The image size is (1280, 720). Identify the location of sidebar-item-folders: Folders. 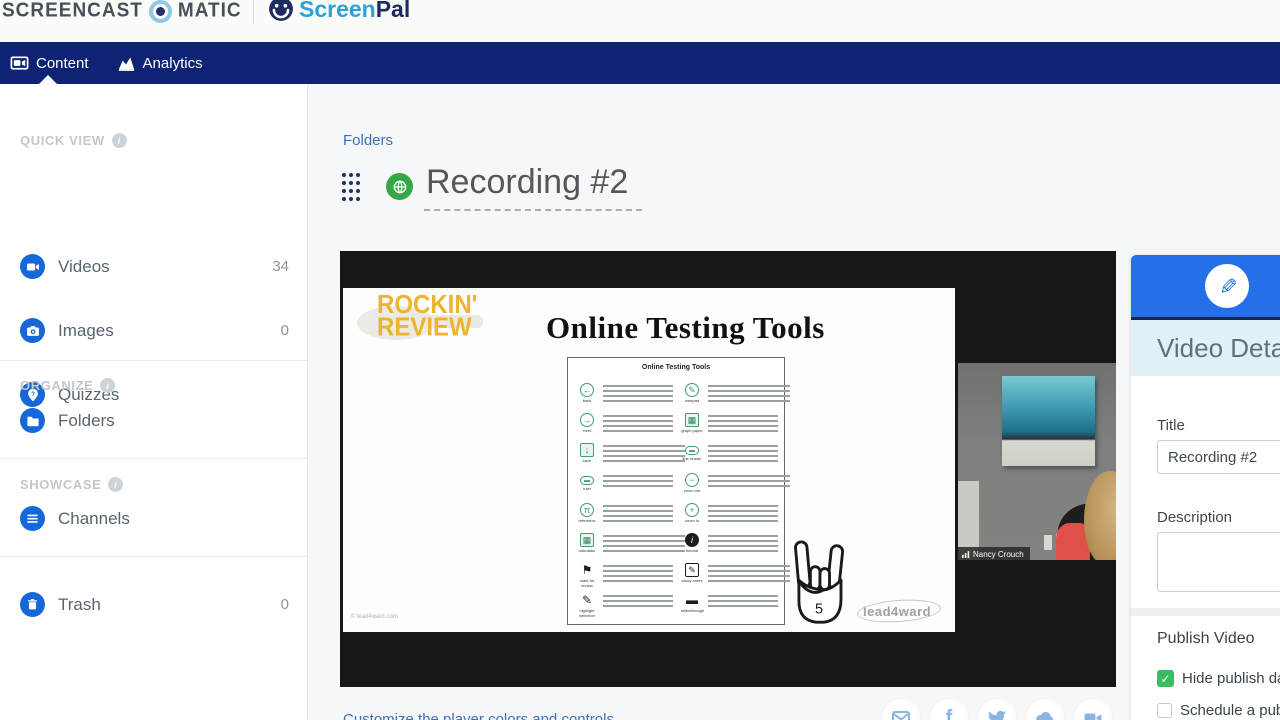
(153, 420).